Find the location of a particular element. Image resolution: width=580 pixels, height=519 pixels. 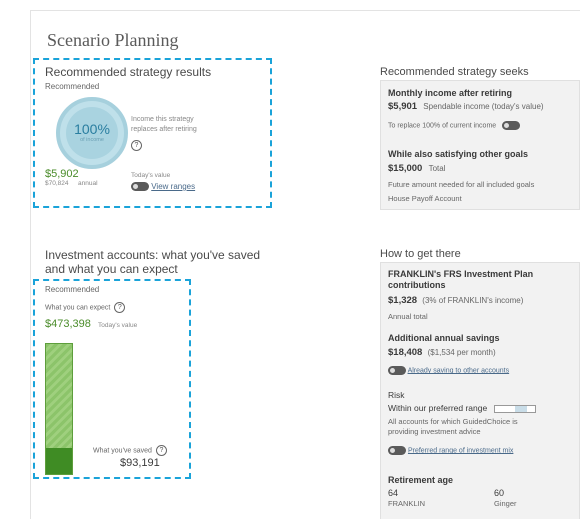

preferred-range-link: Preferred range of investment mix is located at coordinates (450, 450).